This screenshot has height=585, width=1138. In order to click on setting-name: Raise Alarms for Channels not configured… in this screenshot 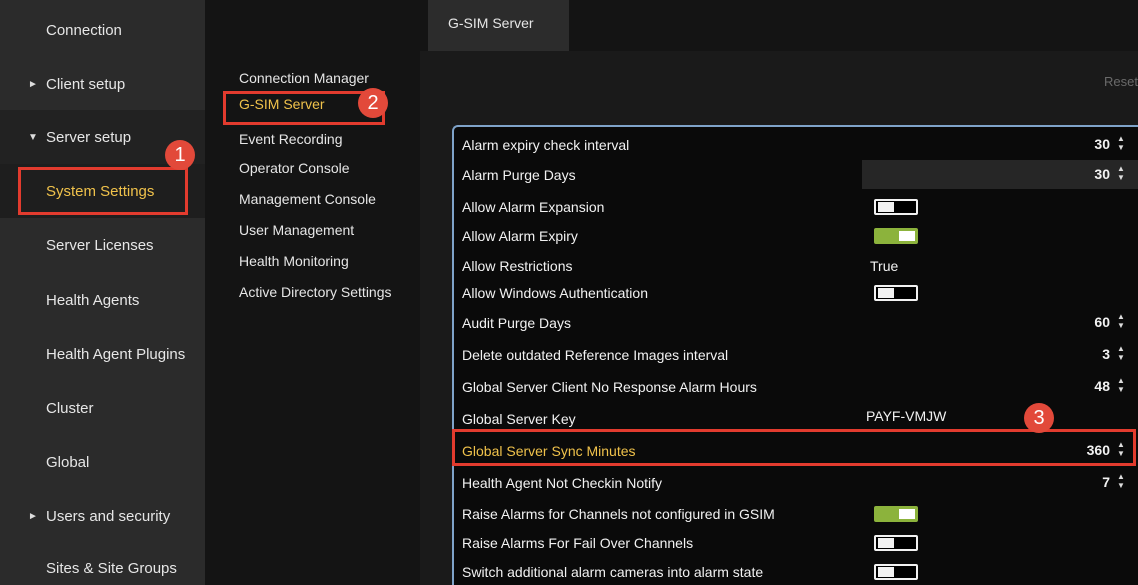, I will do `click(618, 514)`.